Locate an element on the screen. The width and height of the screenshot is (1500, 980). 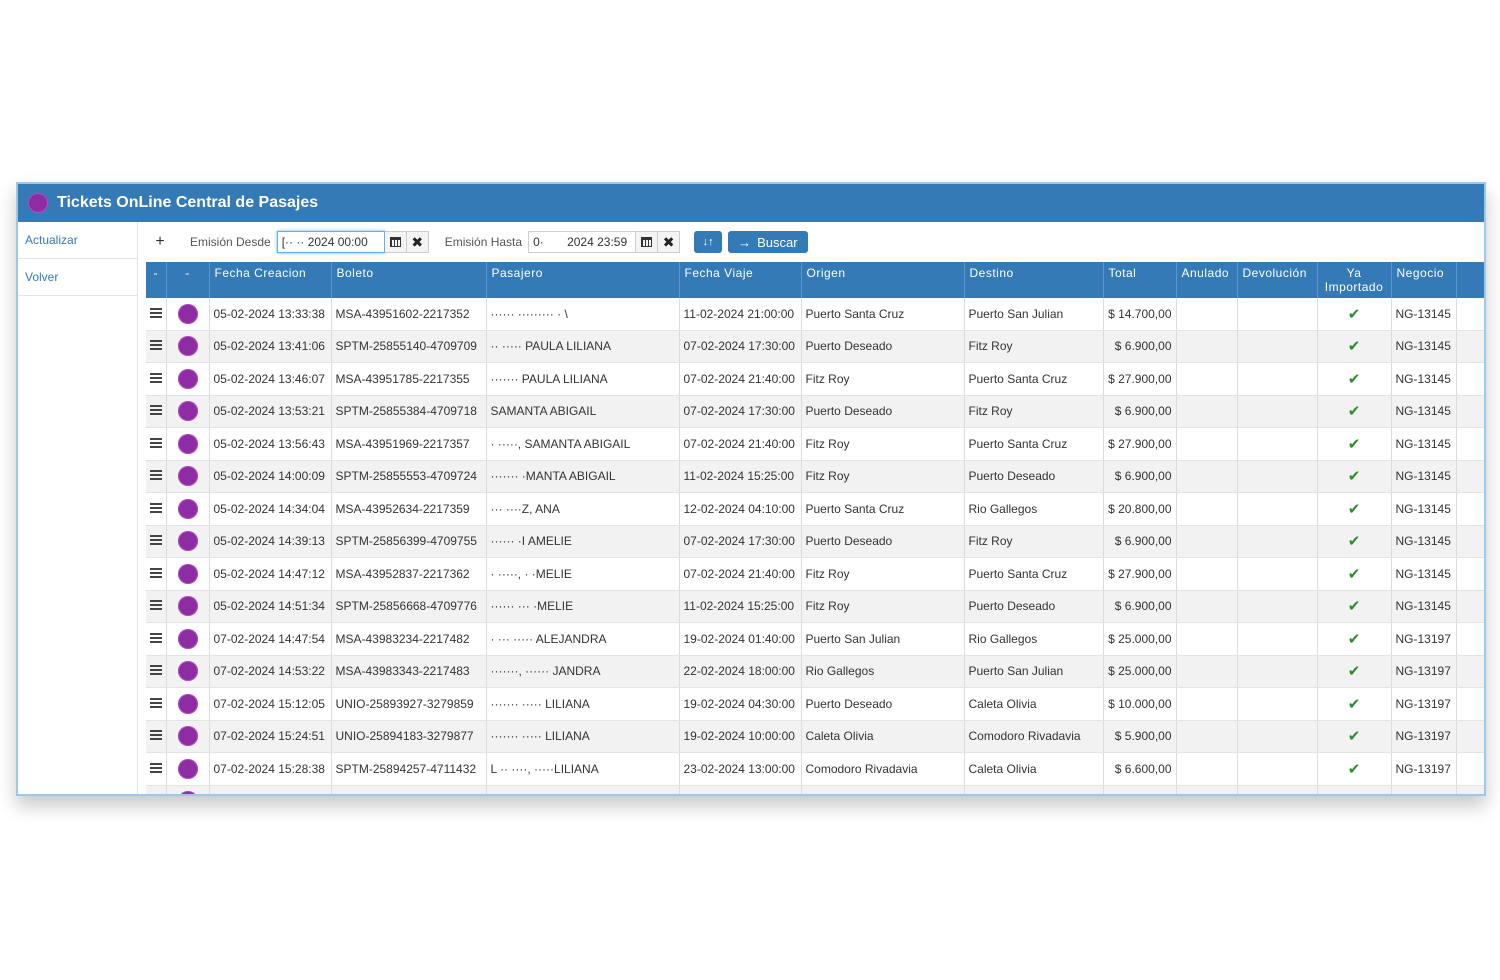
sidebar-item-volver: Volver is located at coordinates (77, 277).